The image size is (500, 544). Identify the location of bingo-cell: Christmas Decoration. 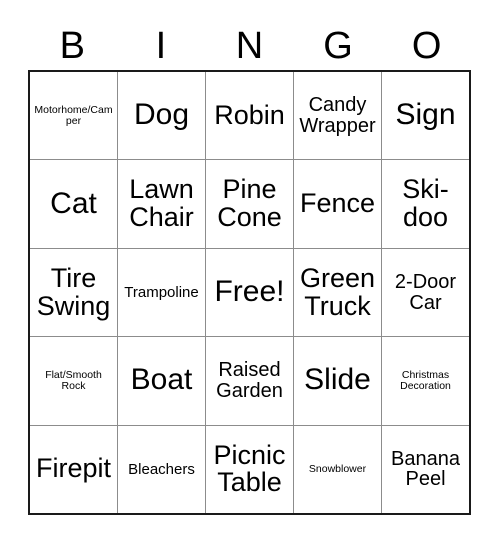
(425, 381).